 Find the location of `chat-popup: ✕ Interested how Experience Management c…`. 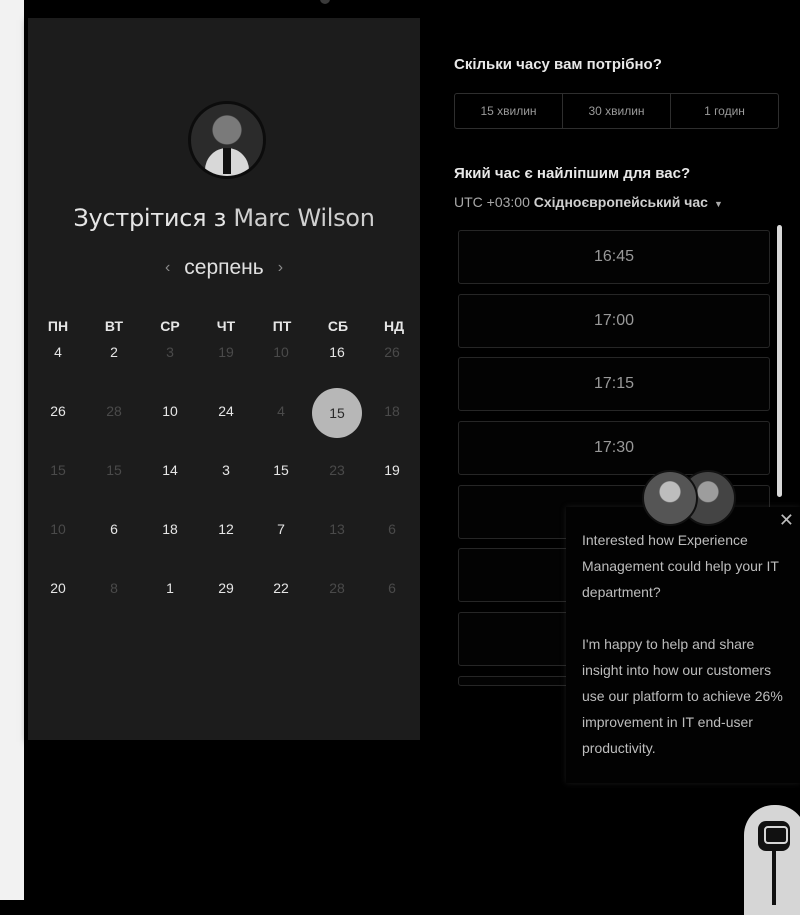

chat-popup: ✕ Interested how Experience Management c… is located at coordinates (683, 645).